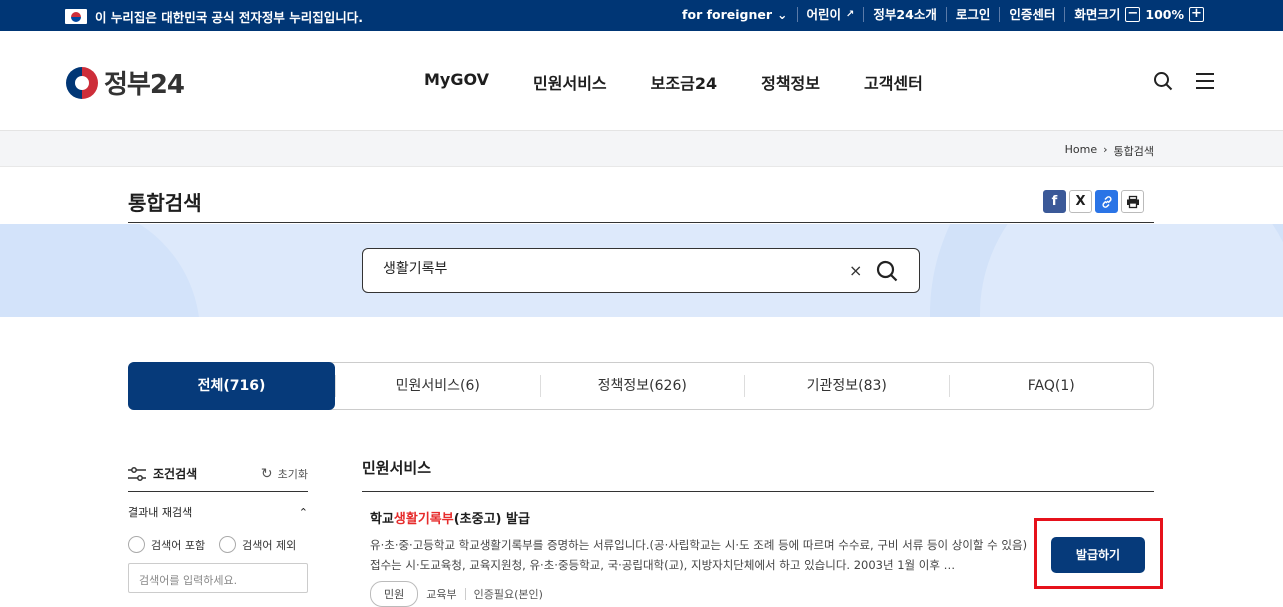 The image size is (1283, 607). I want to click on nav-policy: 정책정보, so click(790, 82).